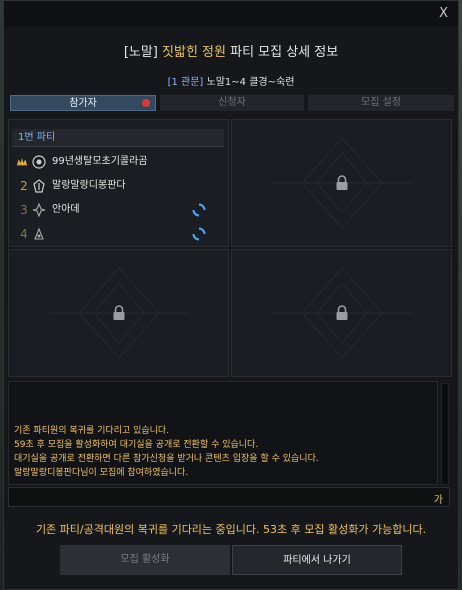 The height and width of the screenshot is (590, 462). What do you see at coordinates (185, 82) in the screenshot?
I see `subtitle-gate-tag: [1 관문]` at bounding box center [185, 82].